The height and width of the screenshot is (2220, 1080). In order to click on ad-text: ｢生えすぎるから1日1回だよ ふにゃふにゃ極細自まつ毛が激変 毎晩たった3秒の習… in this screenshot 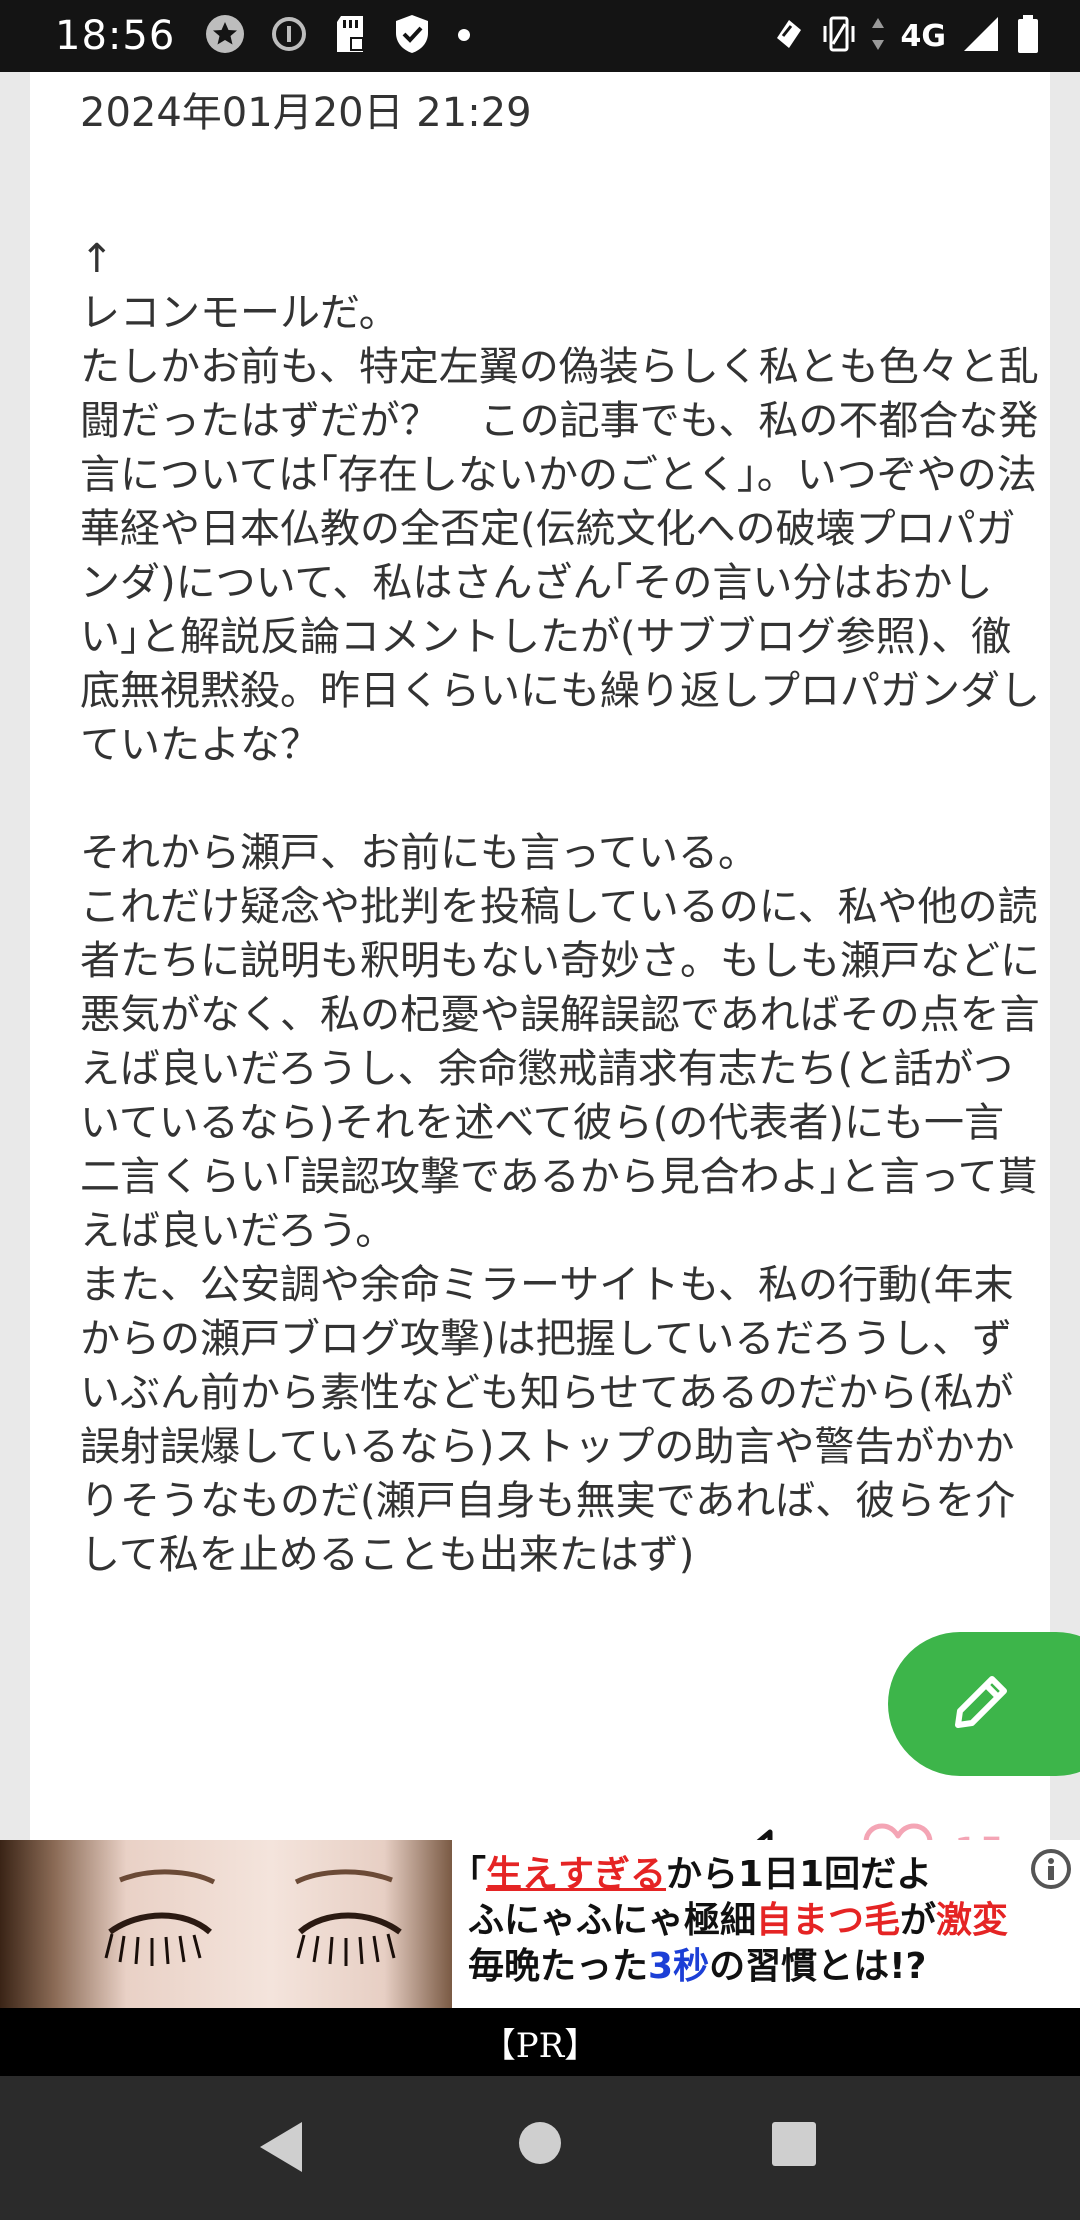, I will do `click(773, 1921)`.